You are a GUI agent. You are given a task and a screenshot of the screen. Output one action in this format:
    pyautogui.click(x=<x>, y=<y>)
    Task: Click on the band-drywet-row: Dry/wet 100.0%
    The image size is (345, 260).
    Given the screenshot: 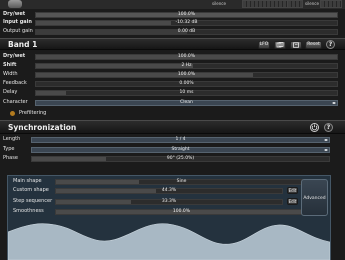 What is the action you would take?
    pyautogui.click(x=172, y=56)
    